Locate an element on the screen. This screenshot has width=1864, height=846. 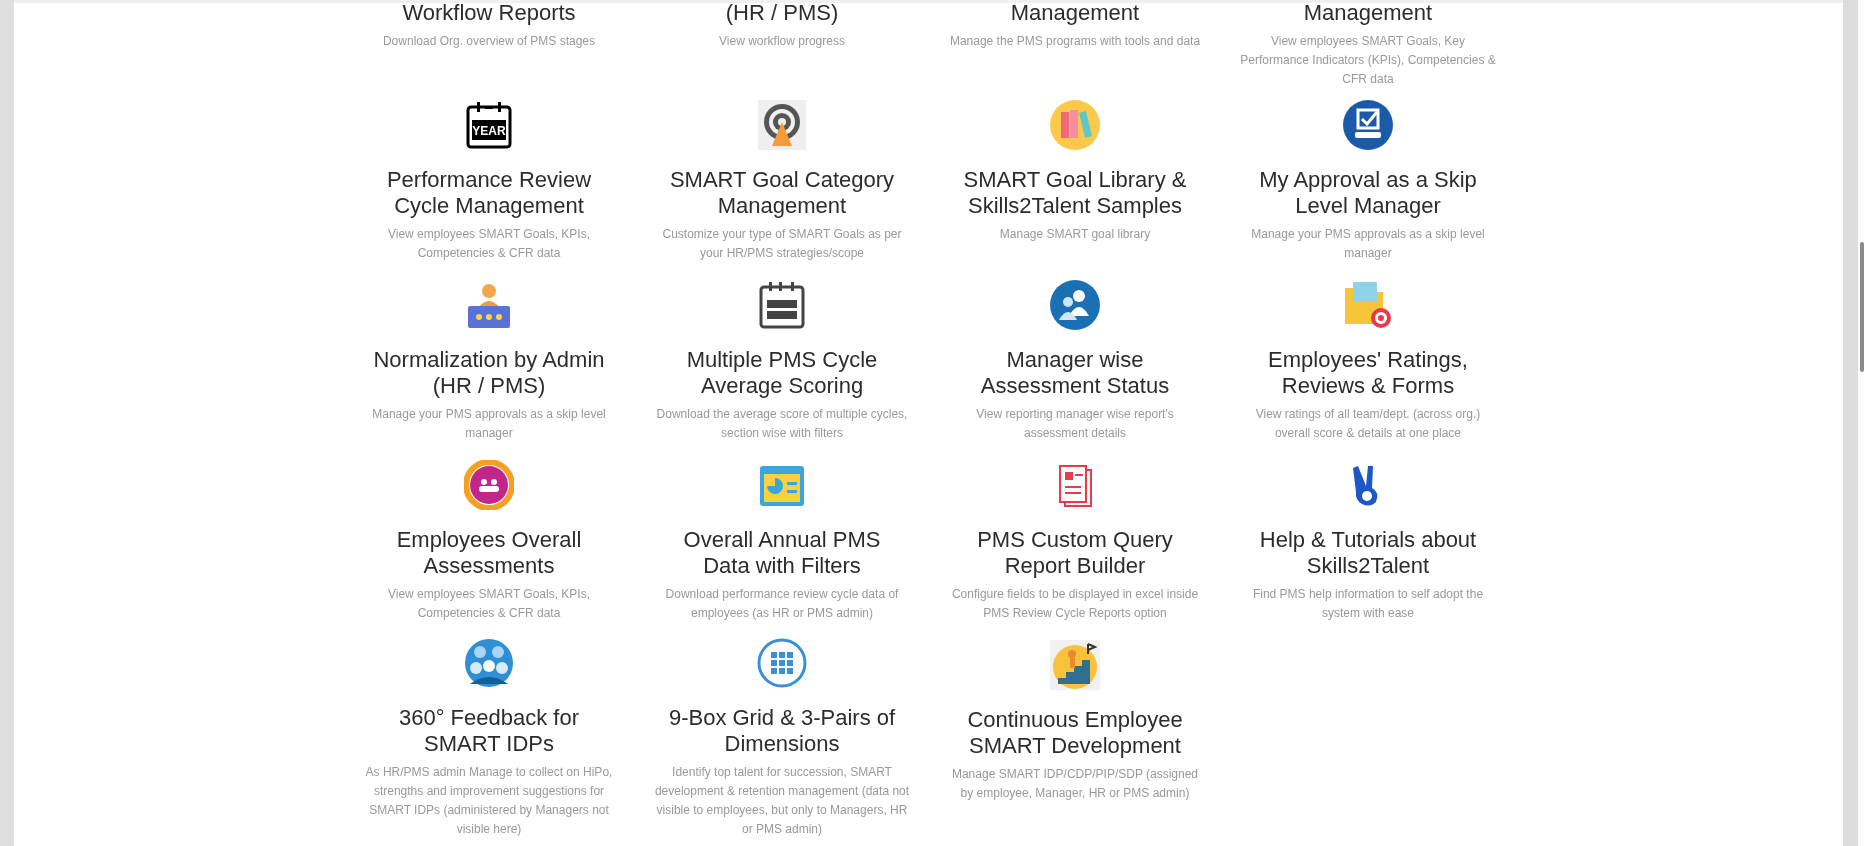
scrollbar-thumb is located at coordinates (1862, 307).